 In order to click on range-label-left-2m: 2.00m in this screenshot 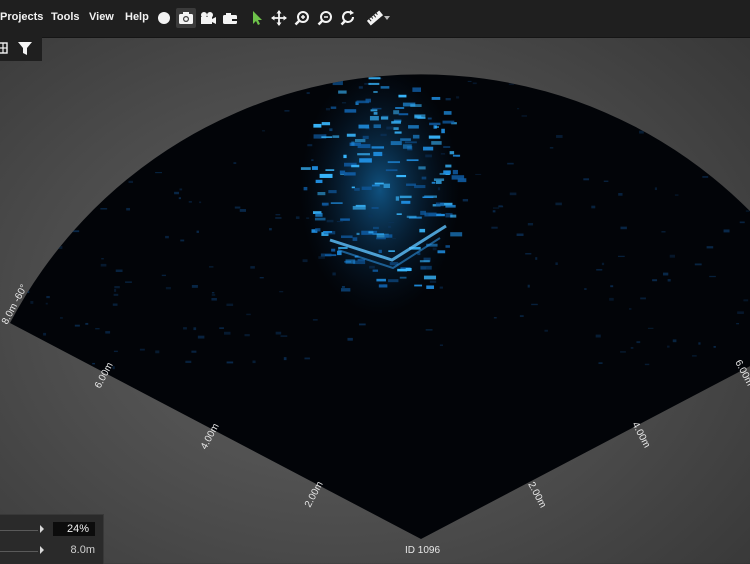, I will do `click(314, 495)`.